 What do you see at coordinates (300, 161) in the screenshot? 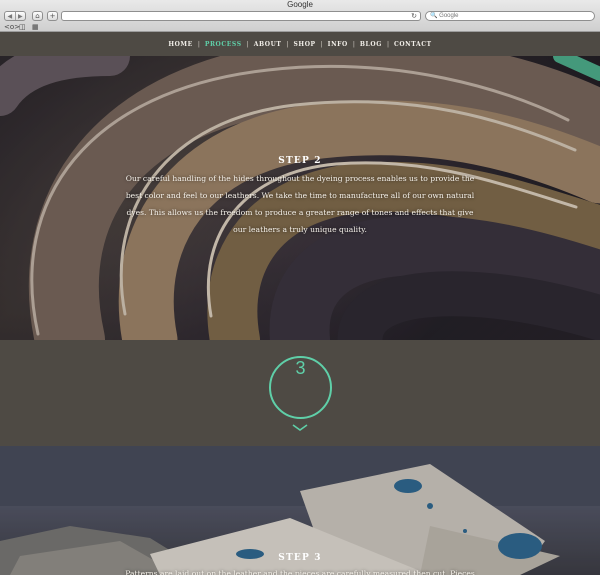
I see `step2-title: STEP 2` at bounding box center [300, 161].